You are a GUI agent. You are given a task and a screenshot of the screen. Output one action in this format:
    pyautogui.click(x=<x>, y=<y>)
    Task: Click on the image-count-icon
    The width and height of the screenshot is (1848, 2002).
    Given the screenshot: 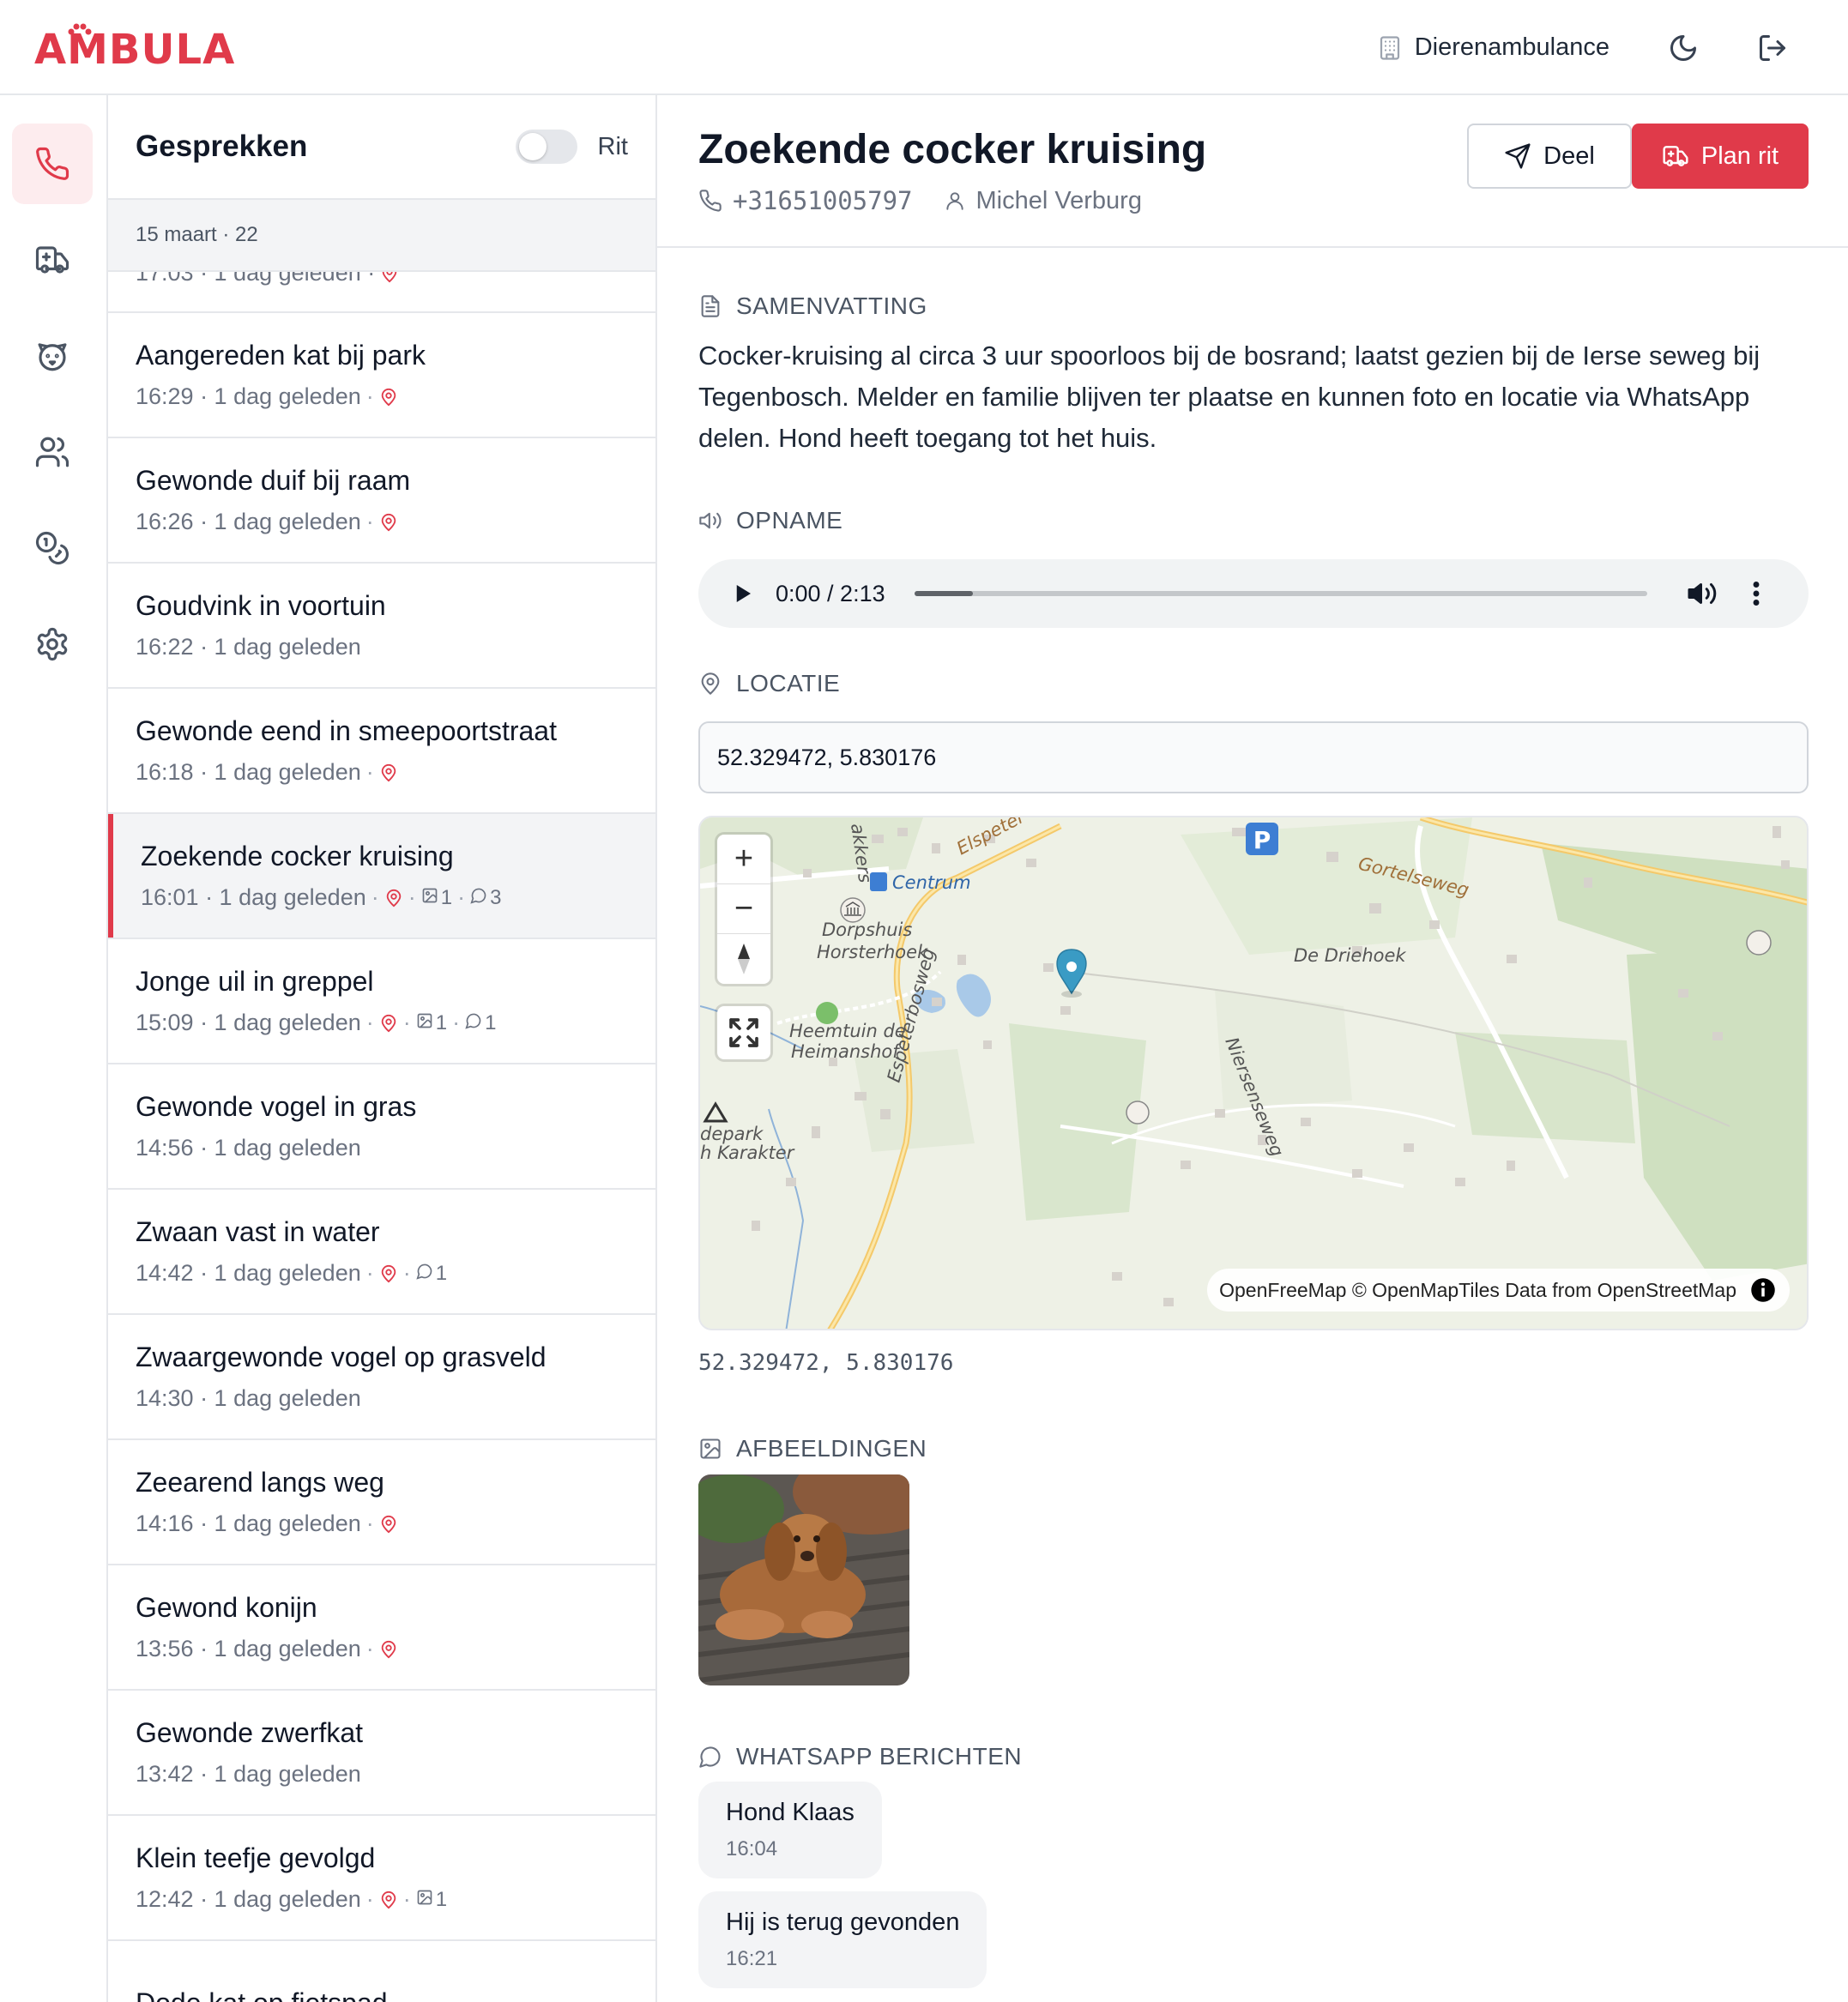 What is the action you would take?
    pyautogui.click(x=424, y=1023)
    